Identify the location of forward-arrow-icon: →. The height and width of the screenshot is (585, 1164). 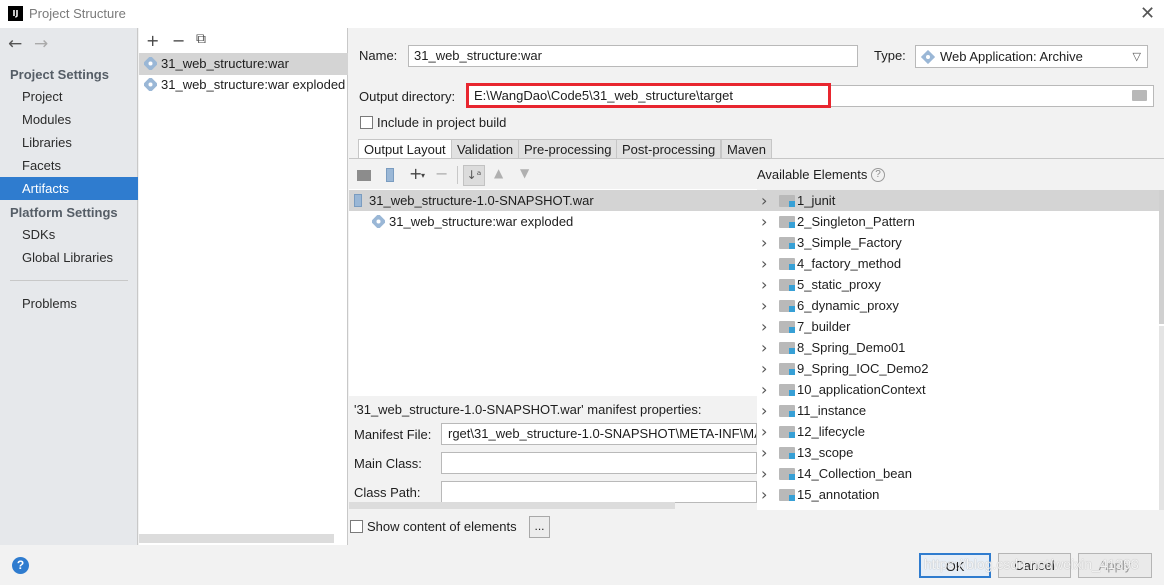
(41, 44).